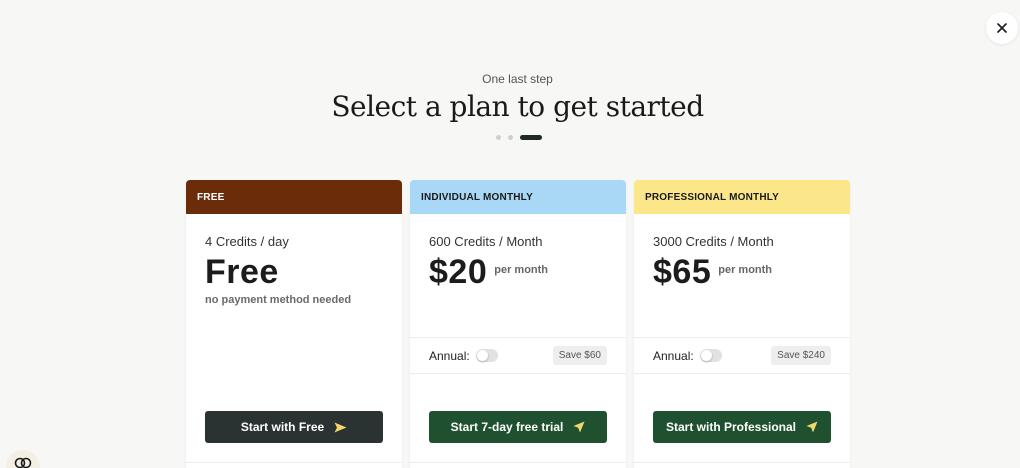 The height and width of the screenshot is (468, 1020). Describe the element at coordinates (294, 272) in the screenshot. I see `plan-price-row: Free` at that location.